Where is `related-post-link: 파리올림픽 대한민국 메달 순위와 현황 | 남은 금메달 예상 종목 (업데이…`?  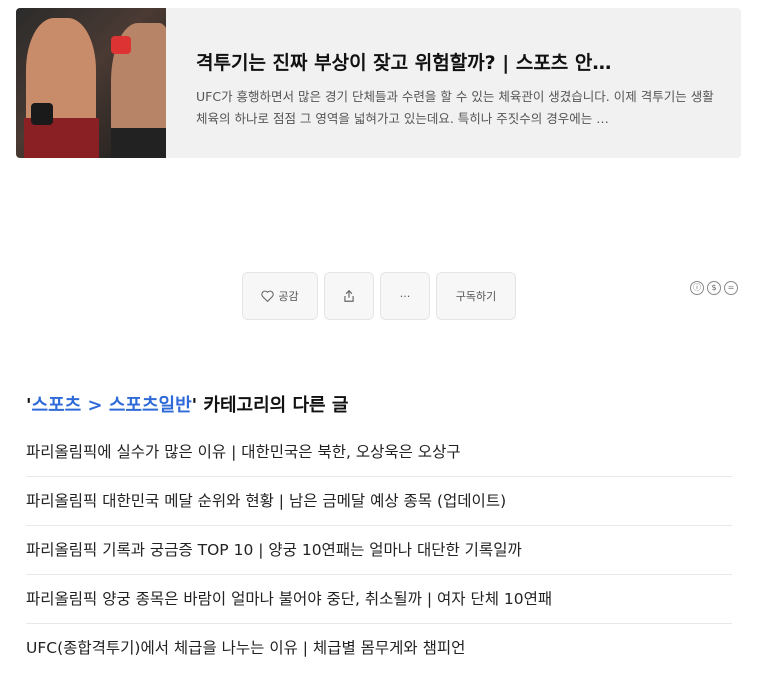
related-post-link: 파리올림픽 대한민국 메달 순위와 현황 | 남은 금메달 예상 종목 (업데이… is located at coordinates (379, 501).